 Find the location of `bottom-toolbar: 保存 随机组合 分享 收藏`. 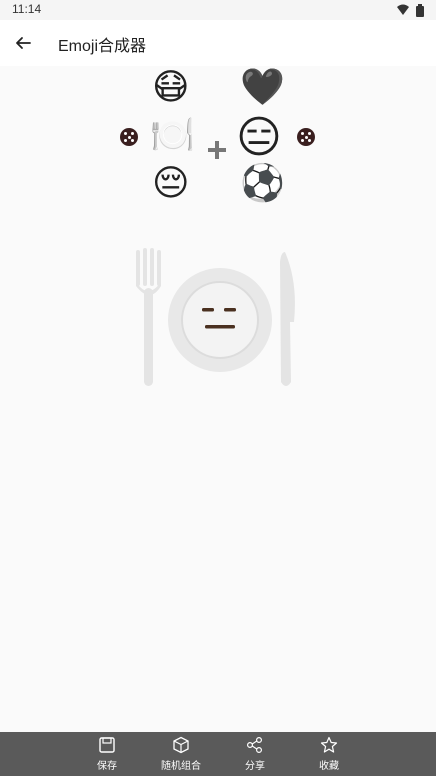

bottom-toolbar: 保存 随机组合 分享 收藏 is located at coordinates (218, 754).